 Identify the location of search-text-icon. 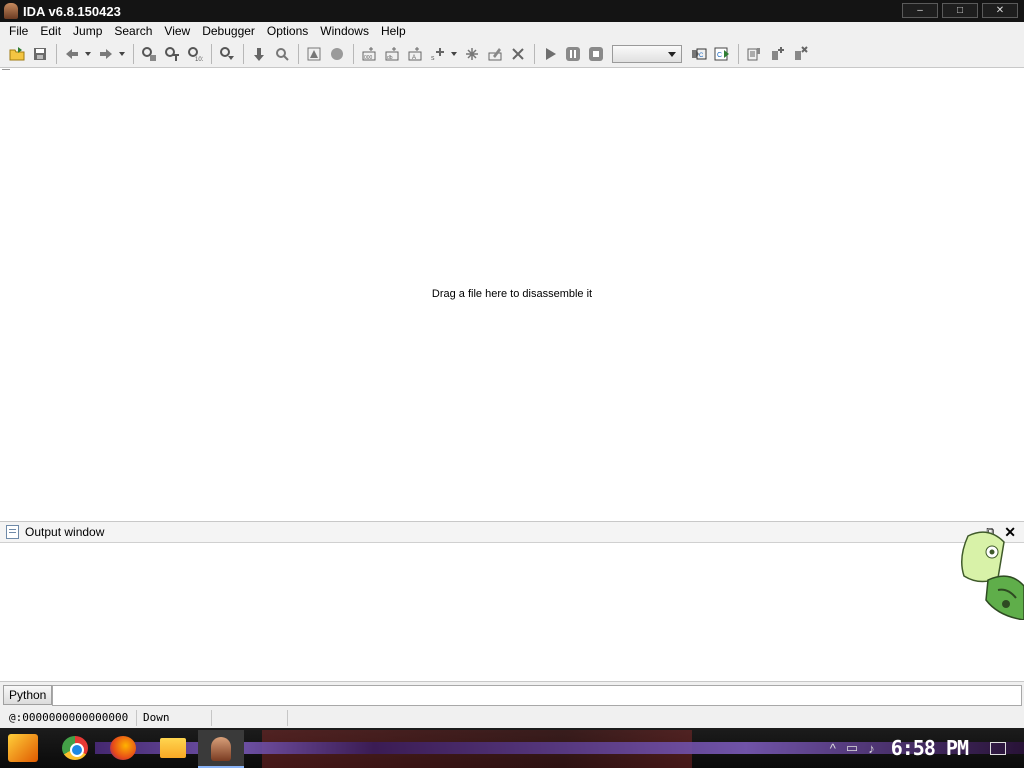
(172, 54).